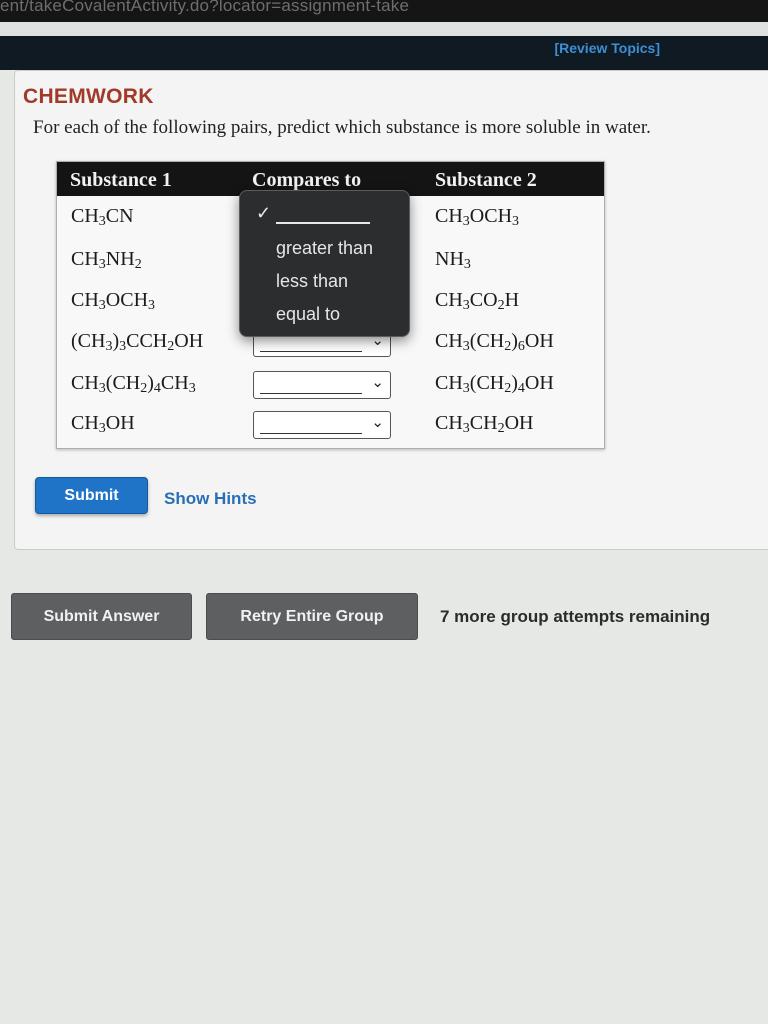 The width and height of the screenshot is (768, 1024). What do you see at coordinates (102, 217) in the screenshot?
I see `substance-1-formula: CH3CN` at bounding box center [102, 217].